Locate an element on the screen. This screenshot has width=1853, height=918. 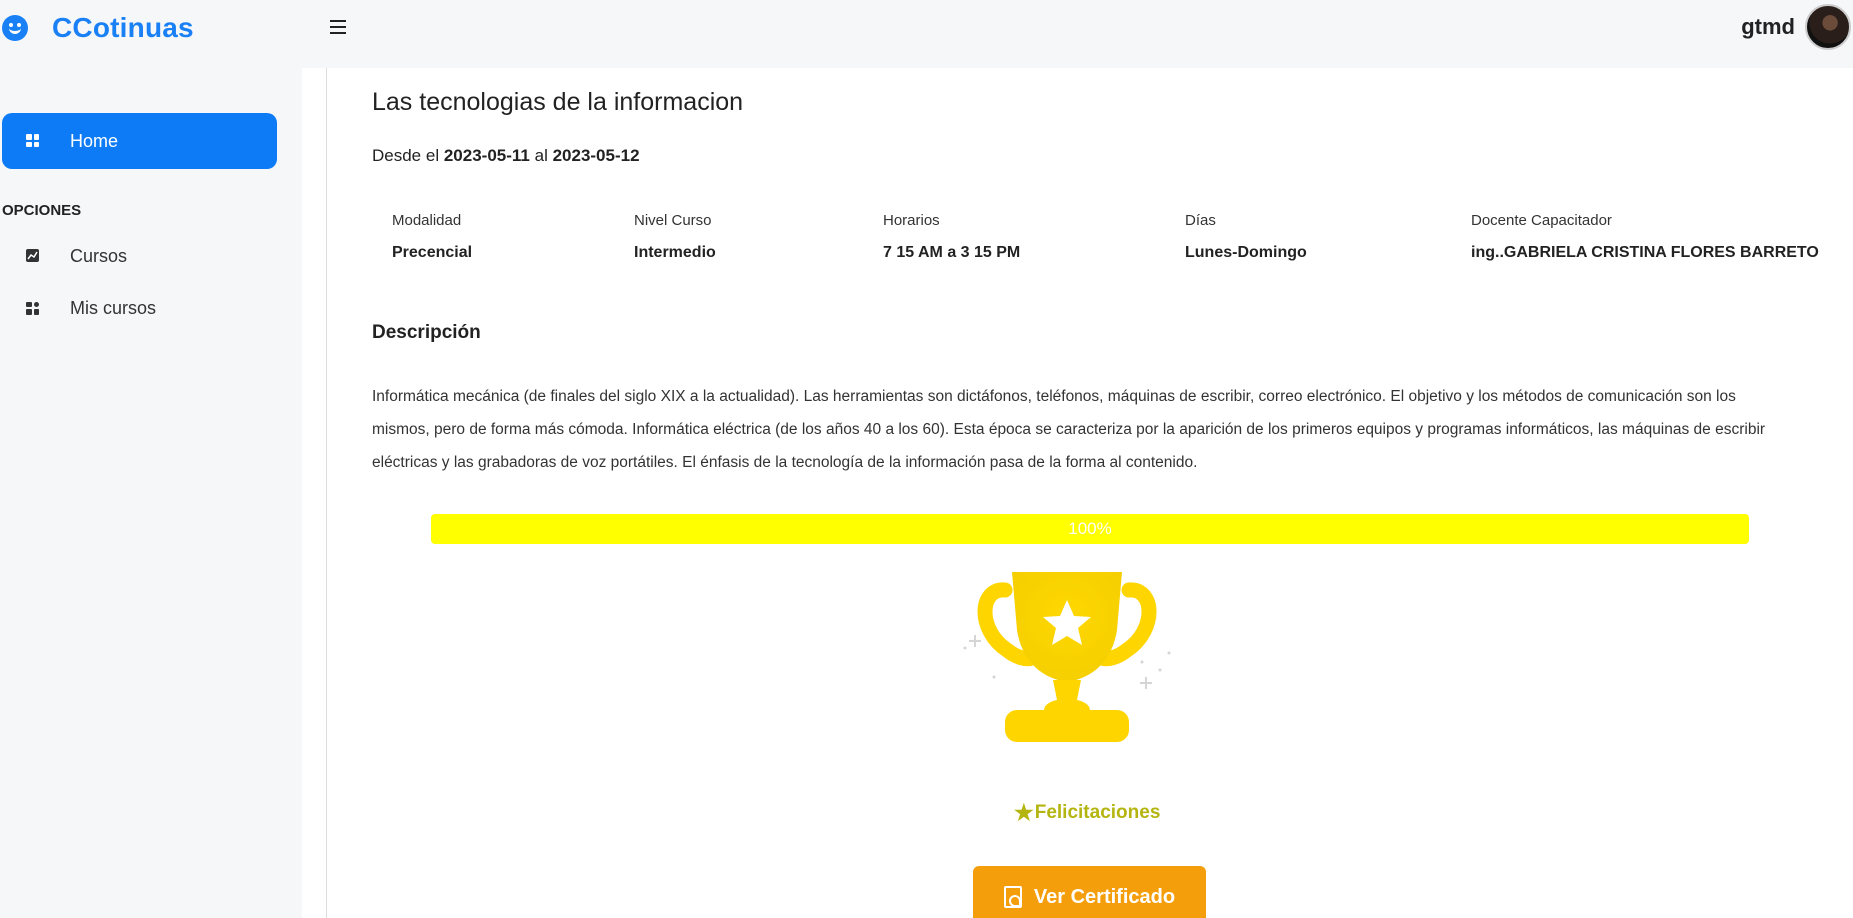
view-certificate-button: Ver Certificado is located at coordinates (1089, 892).